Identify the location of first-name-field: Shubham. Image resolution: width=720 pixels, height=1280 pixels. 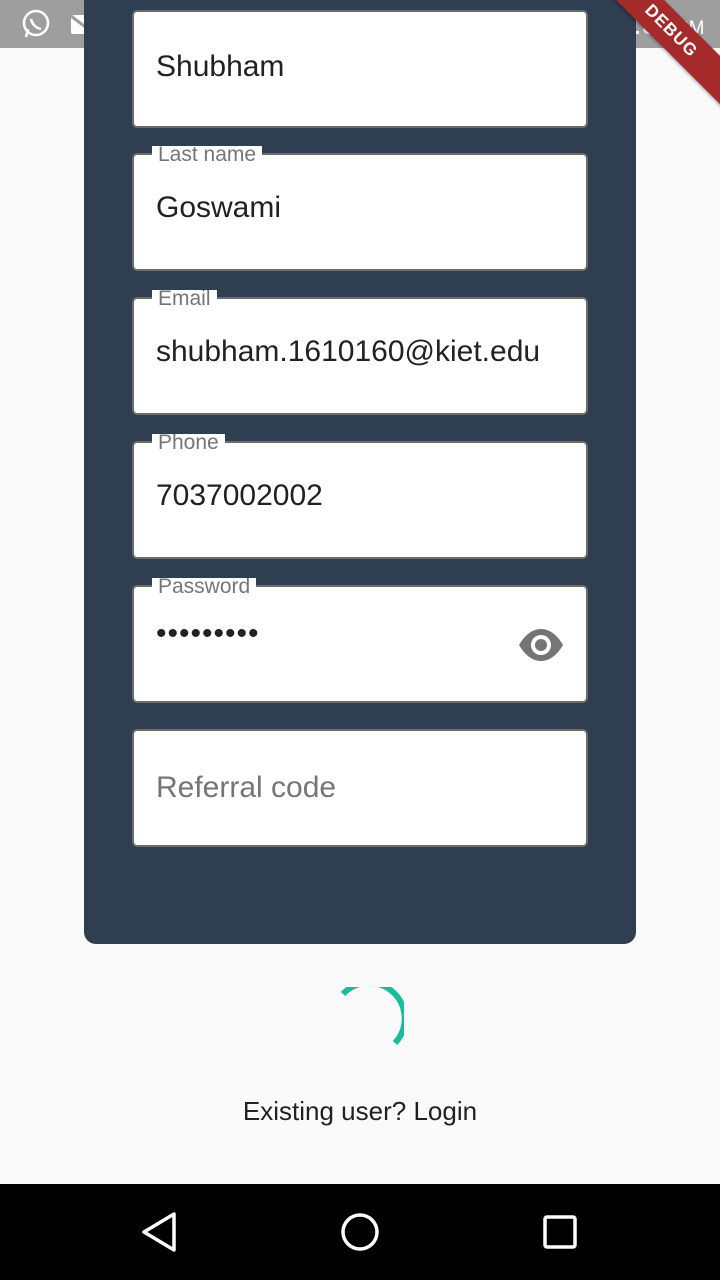
(360, 69).